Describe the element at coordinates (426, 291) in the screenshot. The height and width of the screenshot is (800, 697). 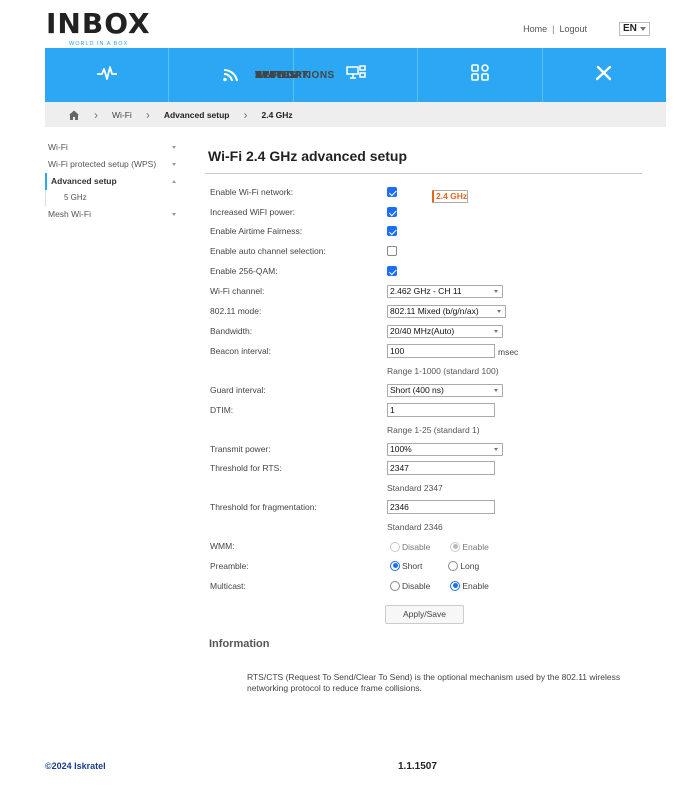
I see `channel-select-value: 2.462 GHz - CH 11` at that location.